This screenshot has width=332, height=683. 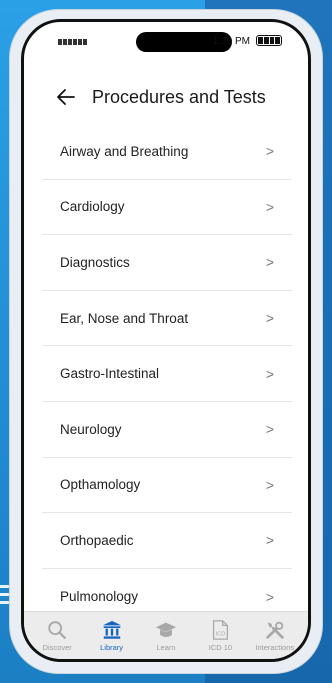 What do you see at coordinates (95, 262) in the screenshot?
I see `list-item-label: Diagnostics` at bounding box center [95, 262].